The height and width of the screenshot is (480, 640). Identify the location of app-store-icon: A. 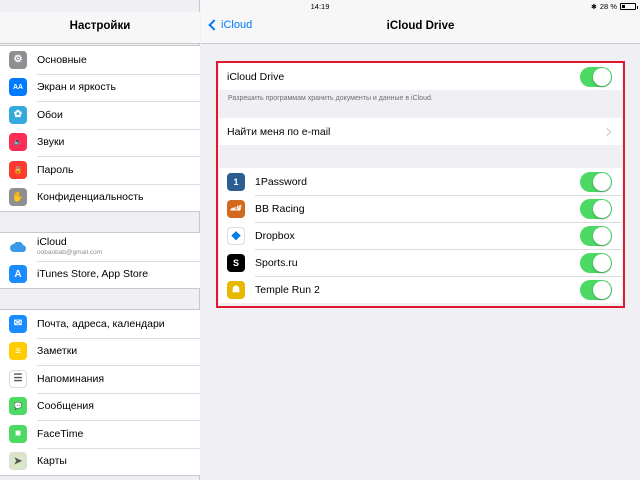
(18, 274).